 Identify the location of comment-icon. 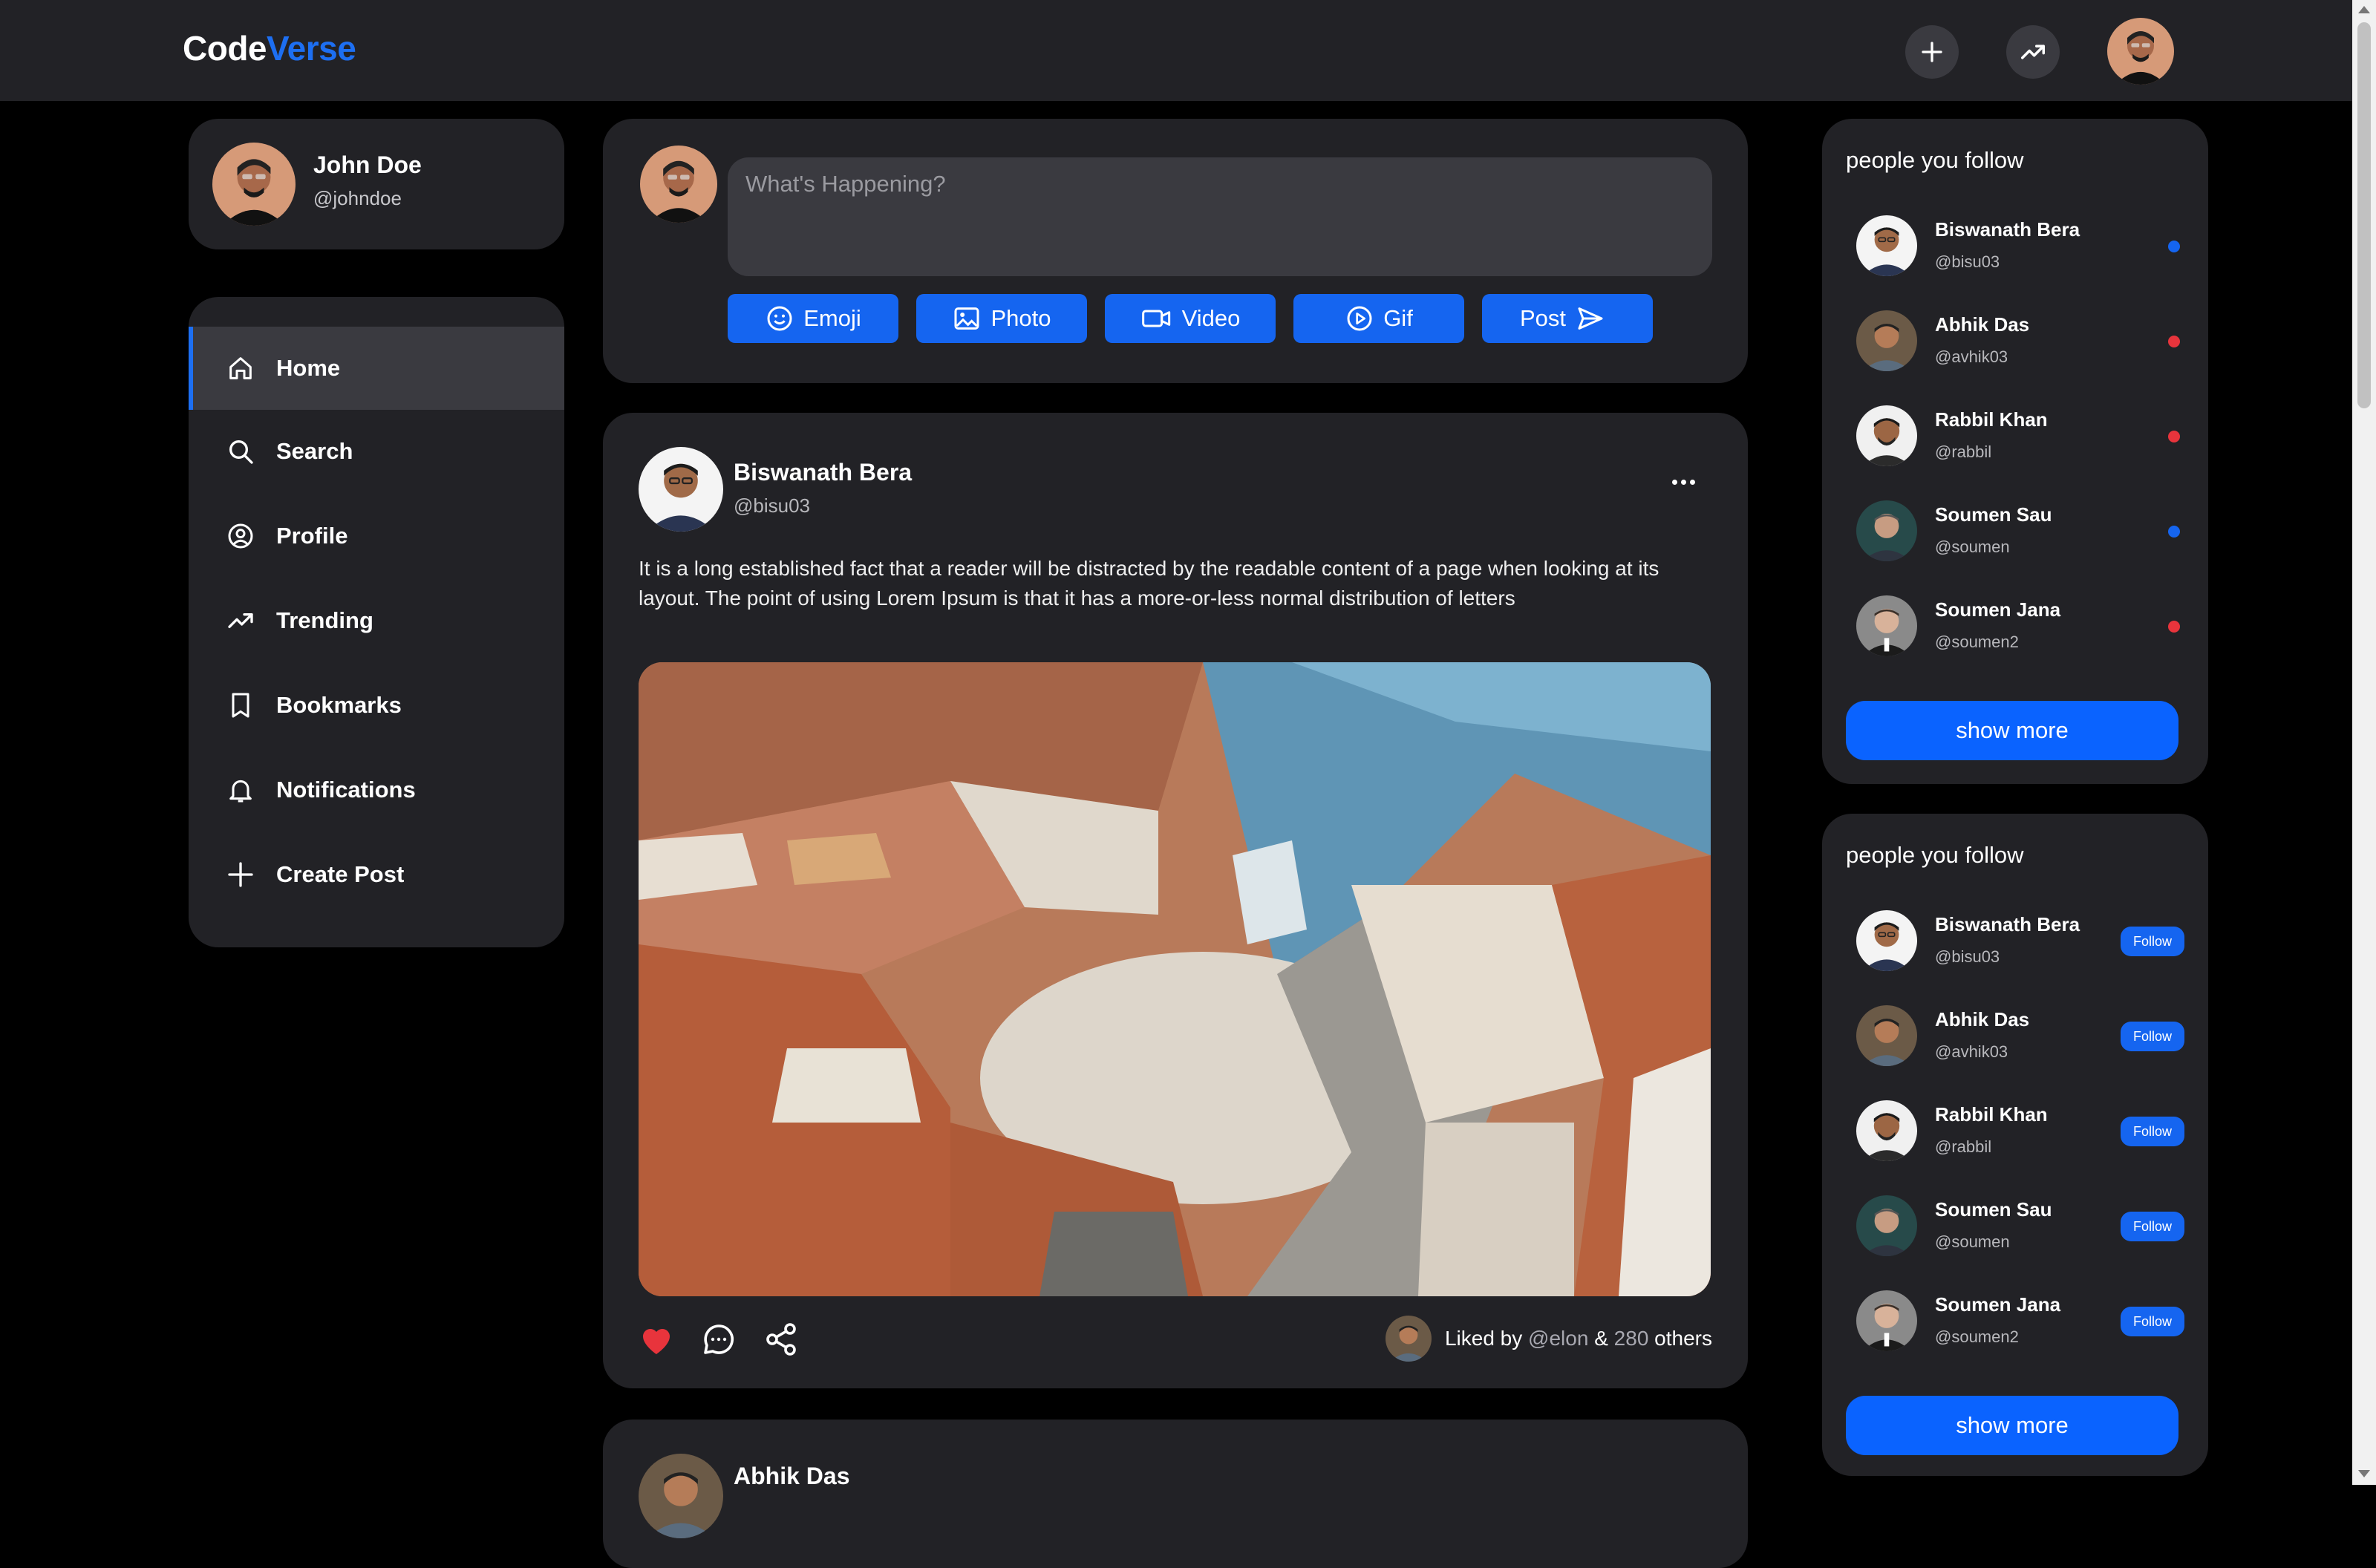
(719, 1339).